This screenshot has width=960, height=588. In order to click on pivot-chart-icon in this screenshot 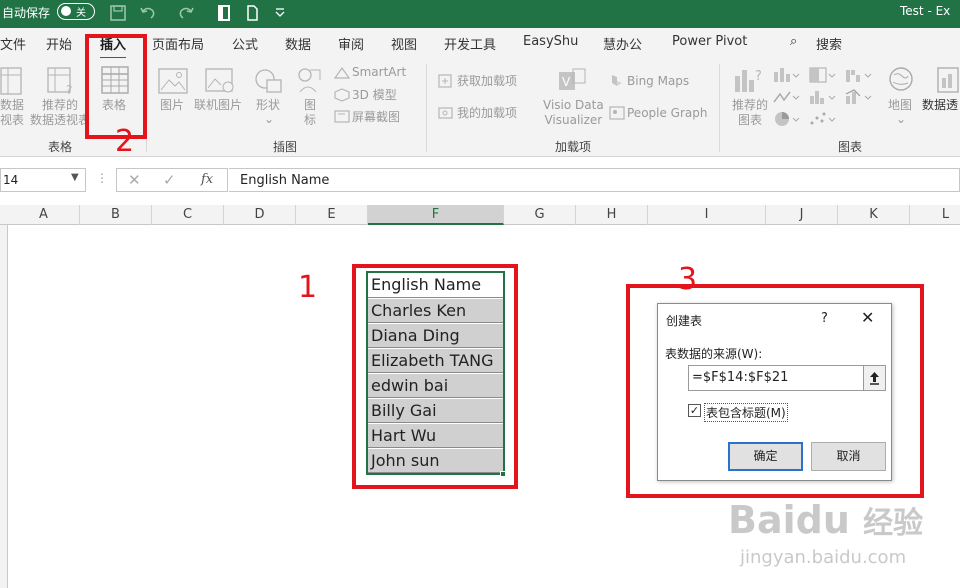, I will do `click(948, 81)`.